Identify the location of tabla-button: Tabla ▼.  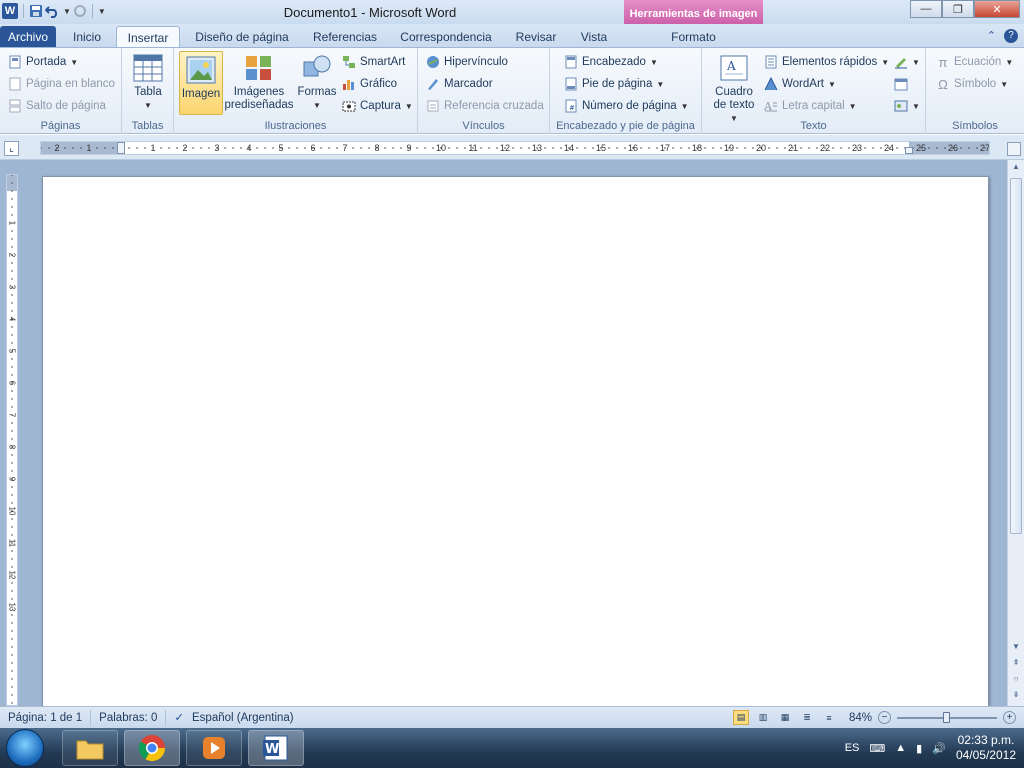
(148, 82).